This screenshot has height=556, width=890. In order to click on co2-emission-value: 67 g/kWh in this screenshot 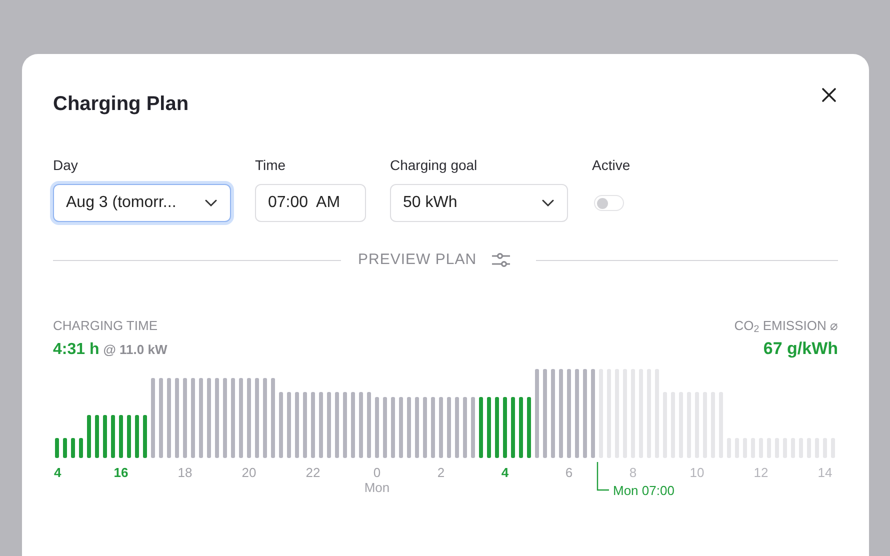, I will do `click(800, 349)`.